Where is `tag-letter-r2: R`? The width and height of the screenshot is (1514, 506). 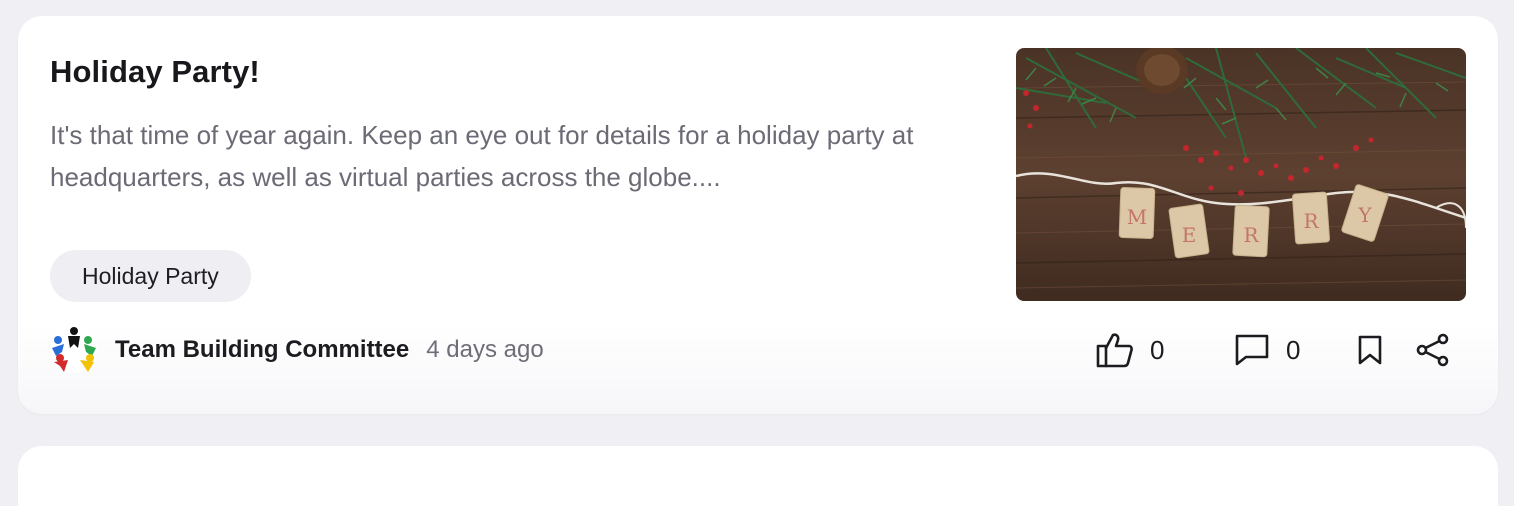 tag-letter-r2: R is located at coordinates (1311, 221).